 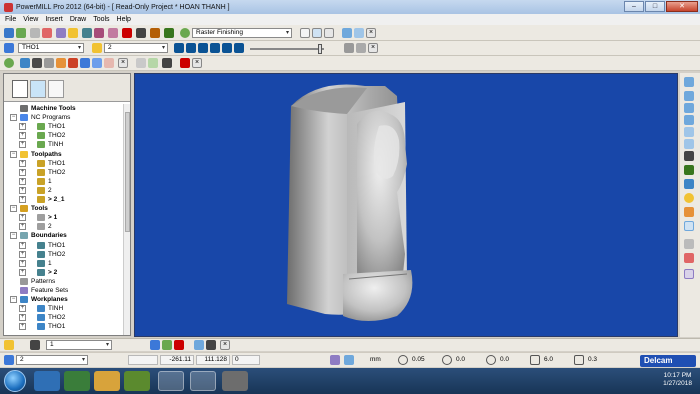 I want to click on resize-to-fit-icon, so click(x=689, y=156).